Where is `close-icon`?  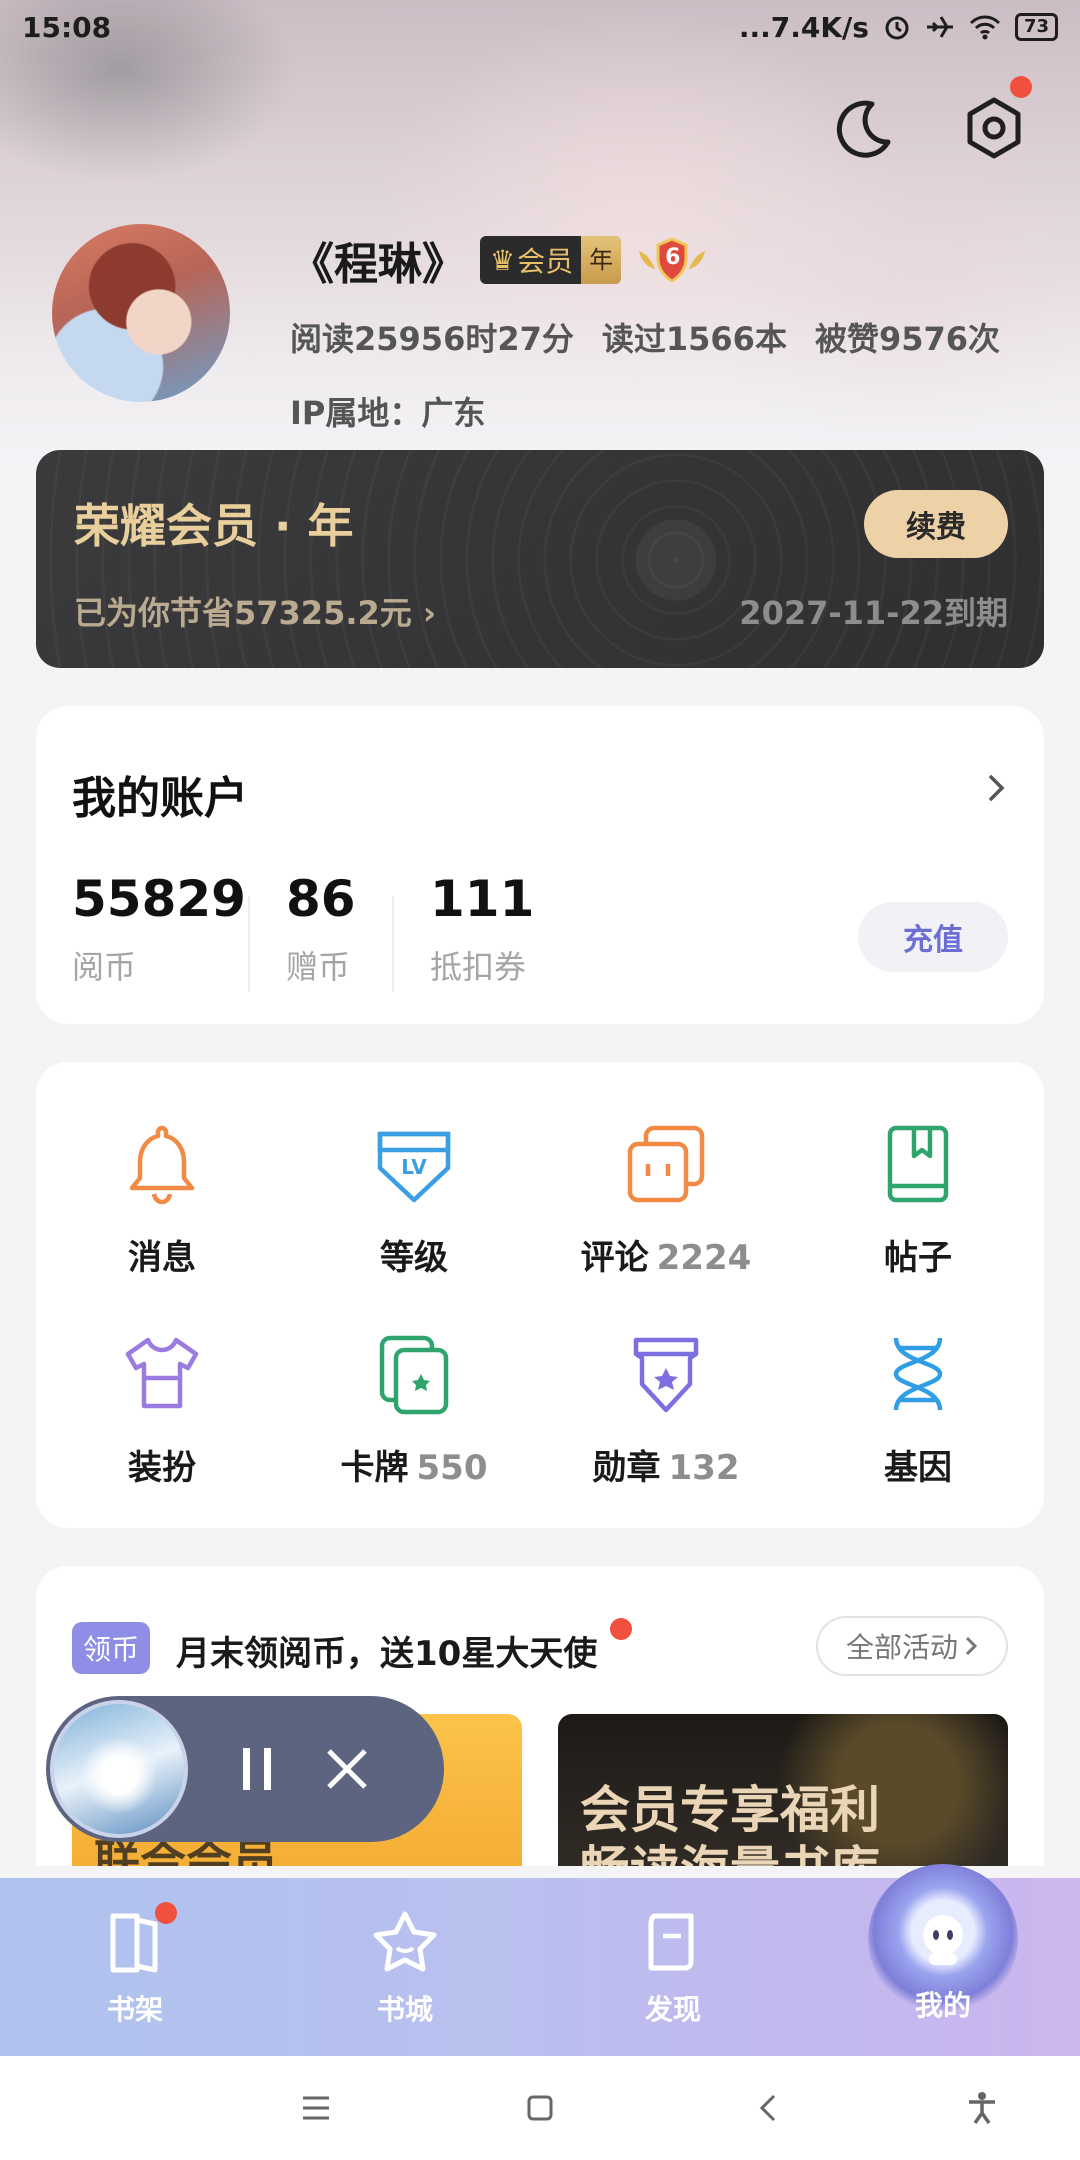
close-icon is located at coordinates (347, 1769).